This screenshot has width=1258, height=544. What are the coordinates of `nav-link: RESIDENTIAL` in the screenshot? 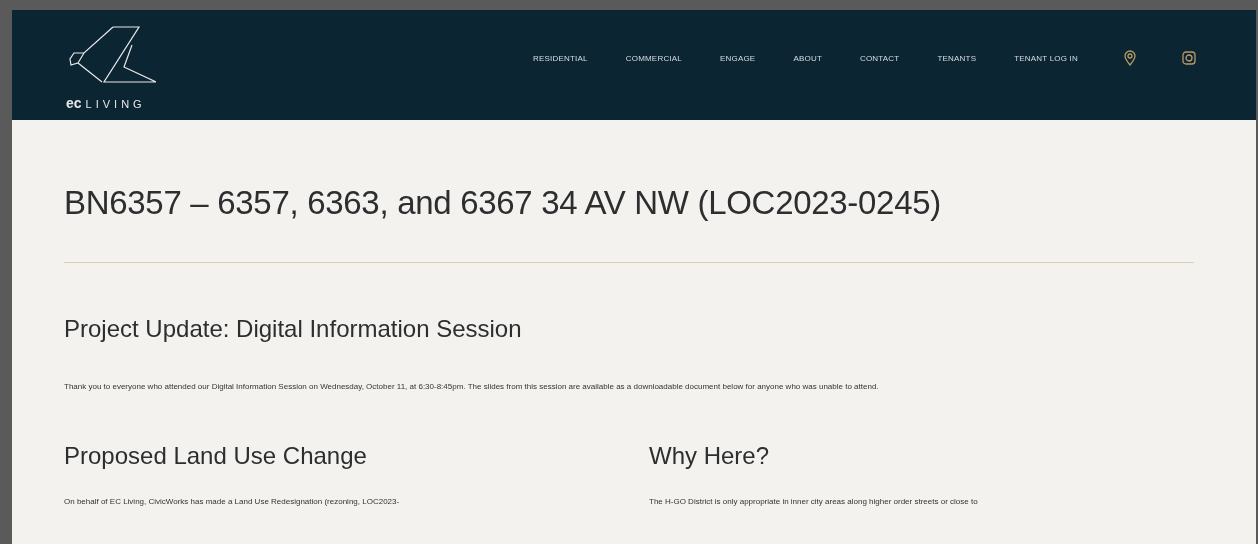 It's located at (560, 58).